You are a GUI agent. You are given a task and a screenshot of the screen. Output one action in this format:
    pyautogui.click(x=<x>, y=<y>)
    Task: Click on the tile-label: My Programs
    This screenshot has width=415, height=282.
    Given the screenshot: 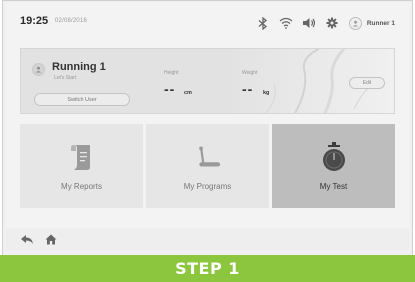 What is the action you would take?
    pyautogui.click(x=207, y=186)
    